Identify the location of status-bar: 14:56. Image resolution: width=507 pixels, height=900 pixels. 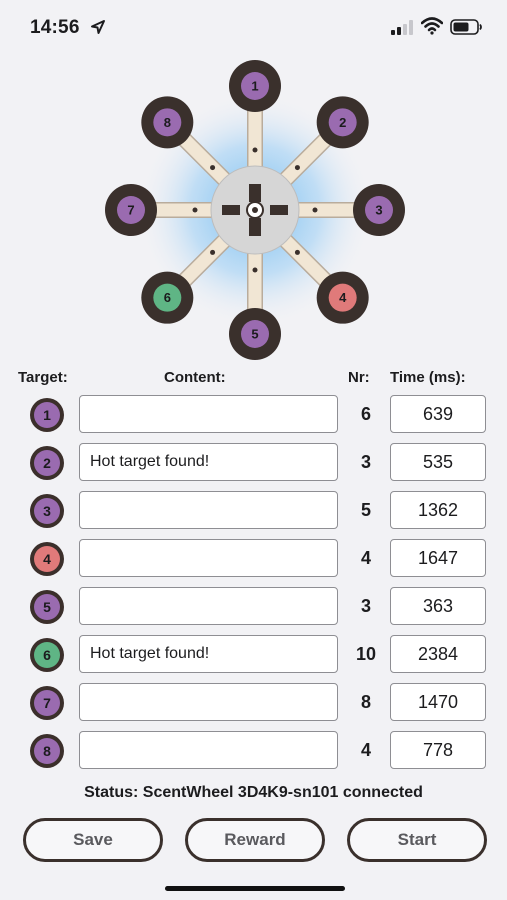
(253, 28).